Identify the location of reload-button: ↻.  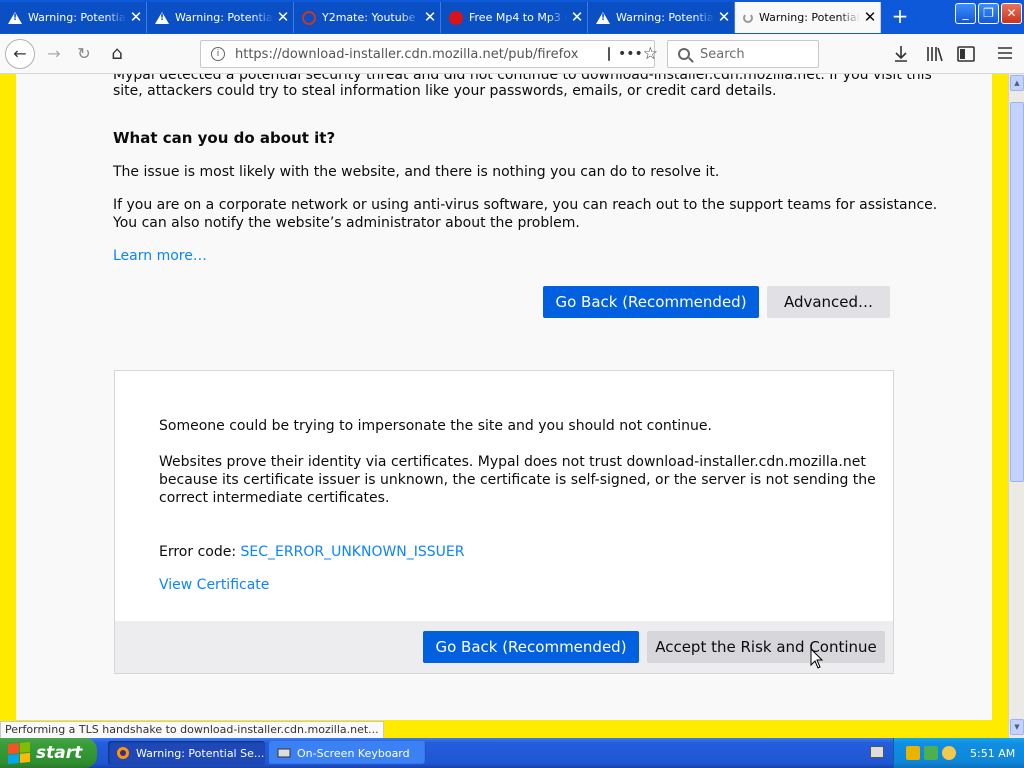
(84, 54).